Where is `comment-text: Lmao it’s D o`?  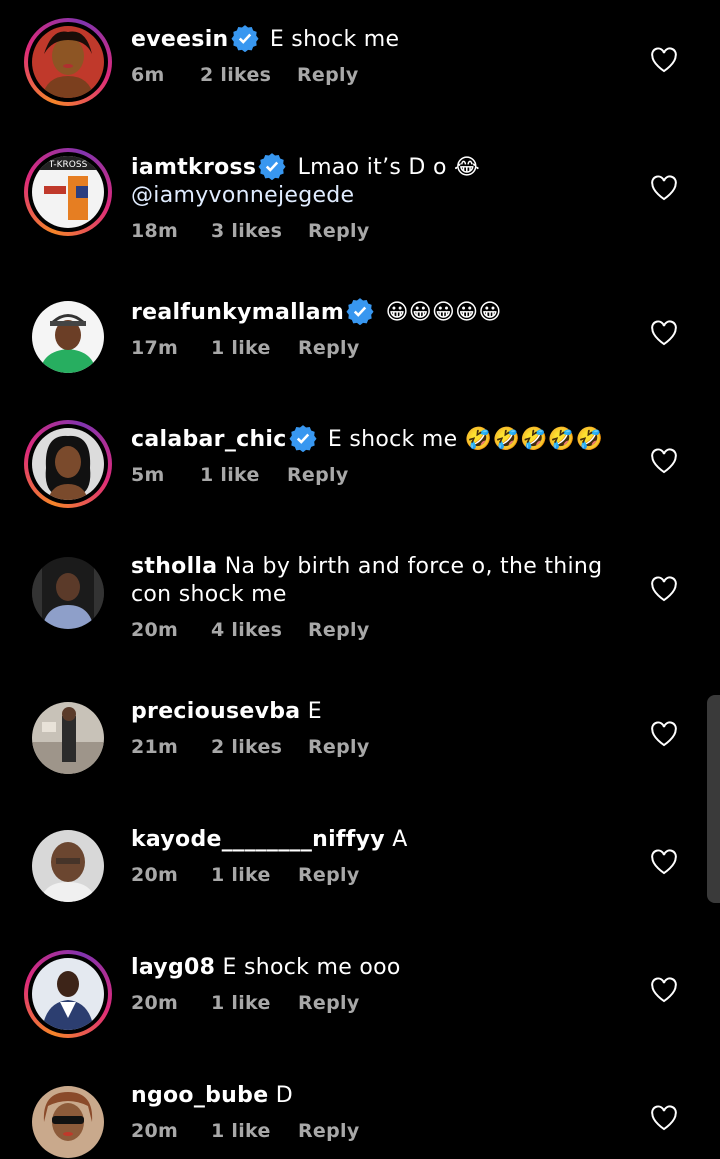 comment-text: Lmao it’s D o is located at coordinates (372, 167).